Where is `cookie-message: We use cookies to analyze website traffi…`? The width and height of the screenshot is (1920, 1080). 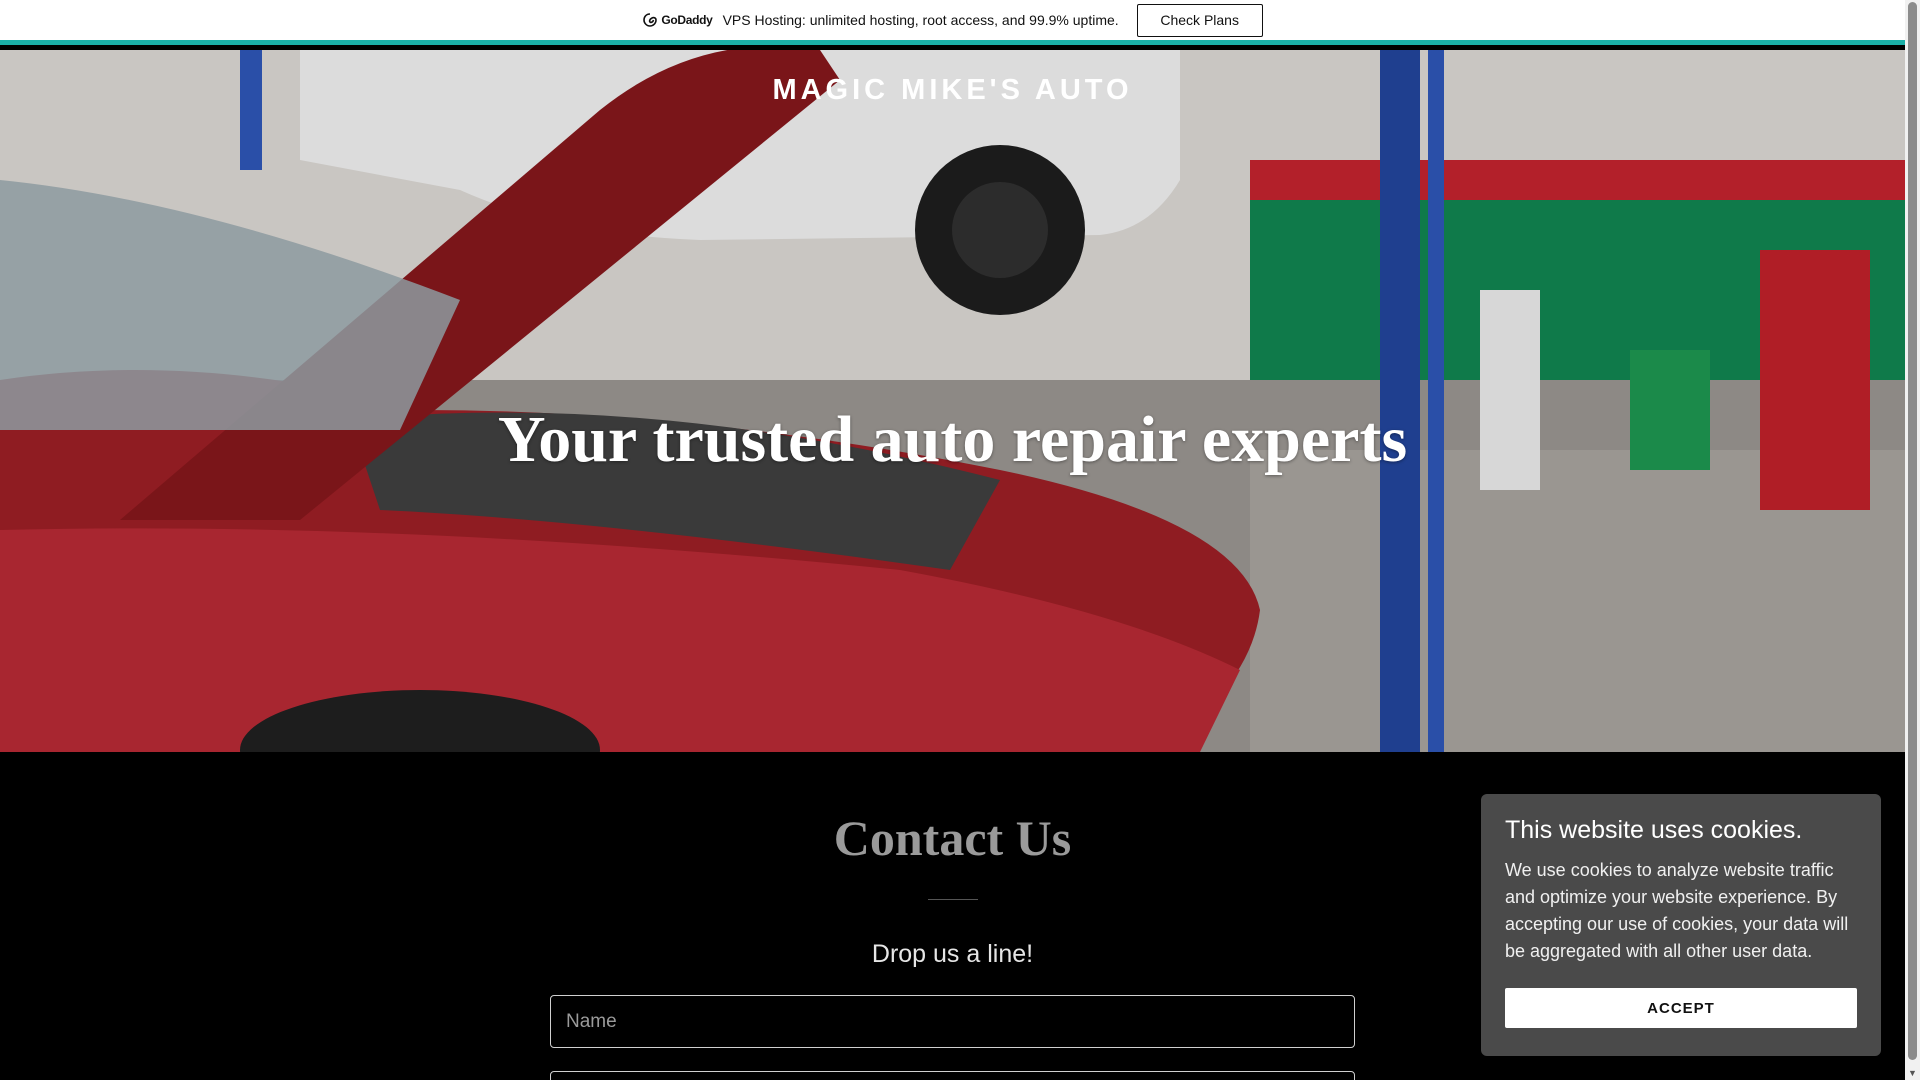 cookie-message: We use cookies to analyze website traffi… is located at coordinates (1677, 910).